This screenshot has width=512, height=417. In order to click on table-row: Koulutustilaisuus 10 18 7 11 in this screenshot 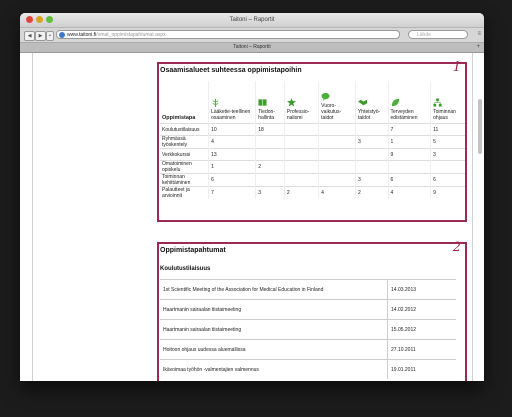, I will do `click(312, 129)`.